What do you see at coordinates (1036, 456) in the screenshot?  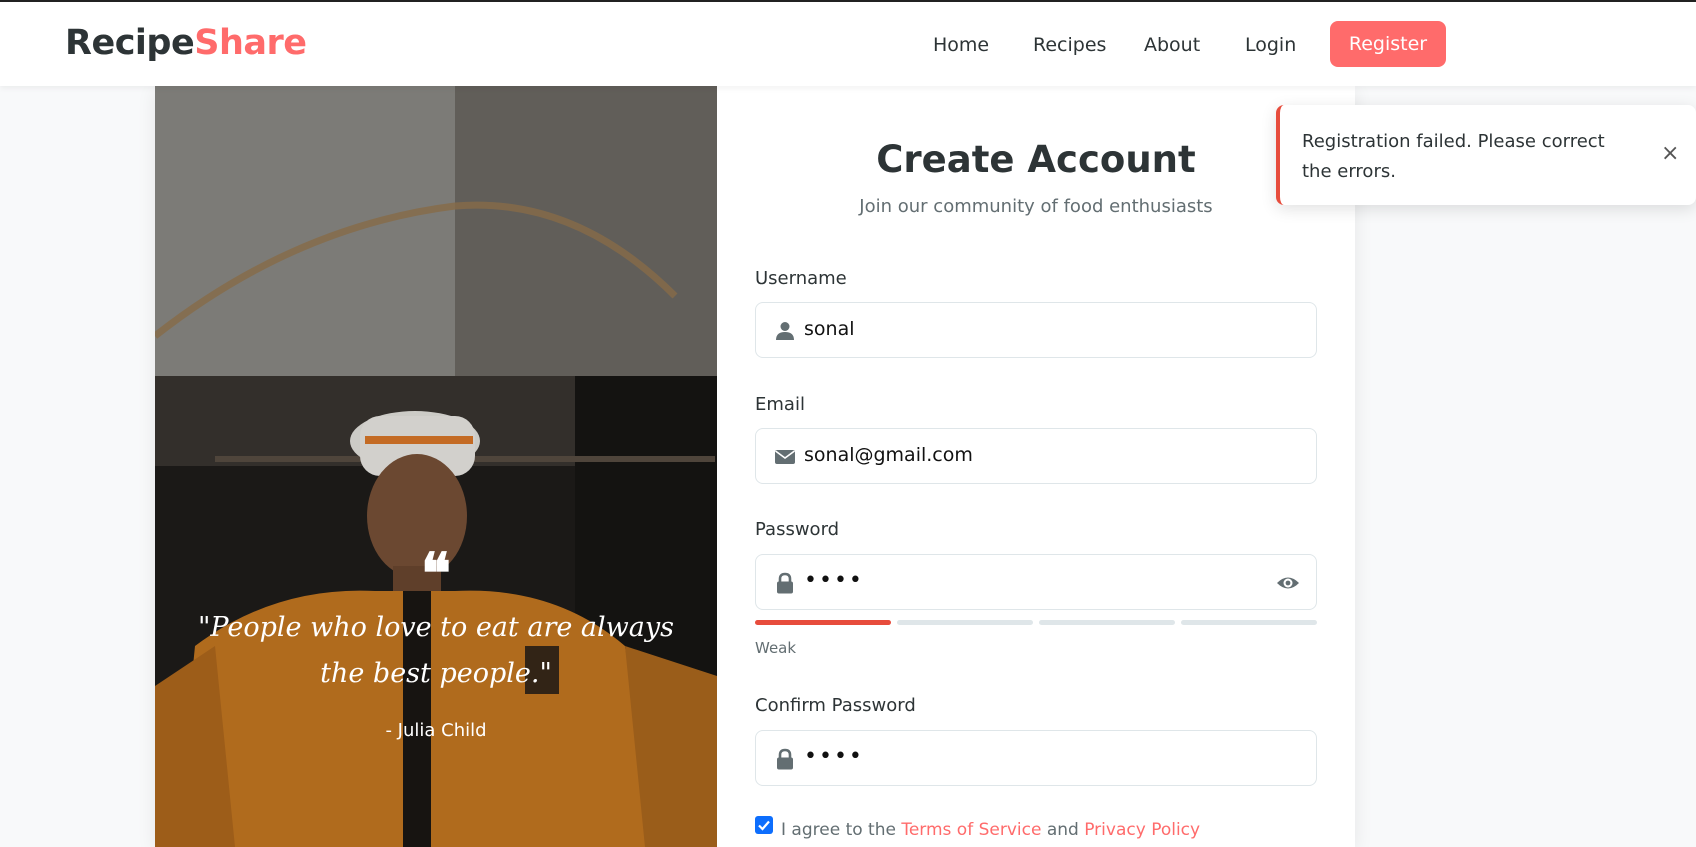 I see `email-input: sonal@gmail.com` at bounding box center [1036, 456].